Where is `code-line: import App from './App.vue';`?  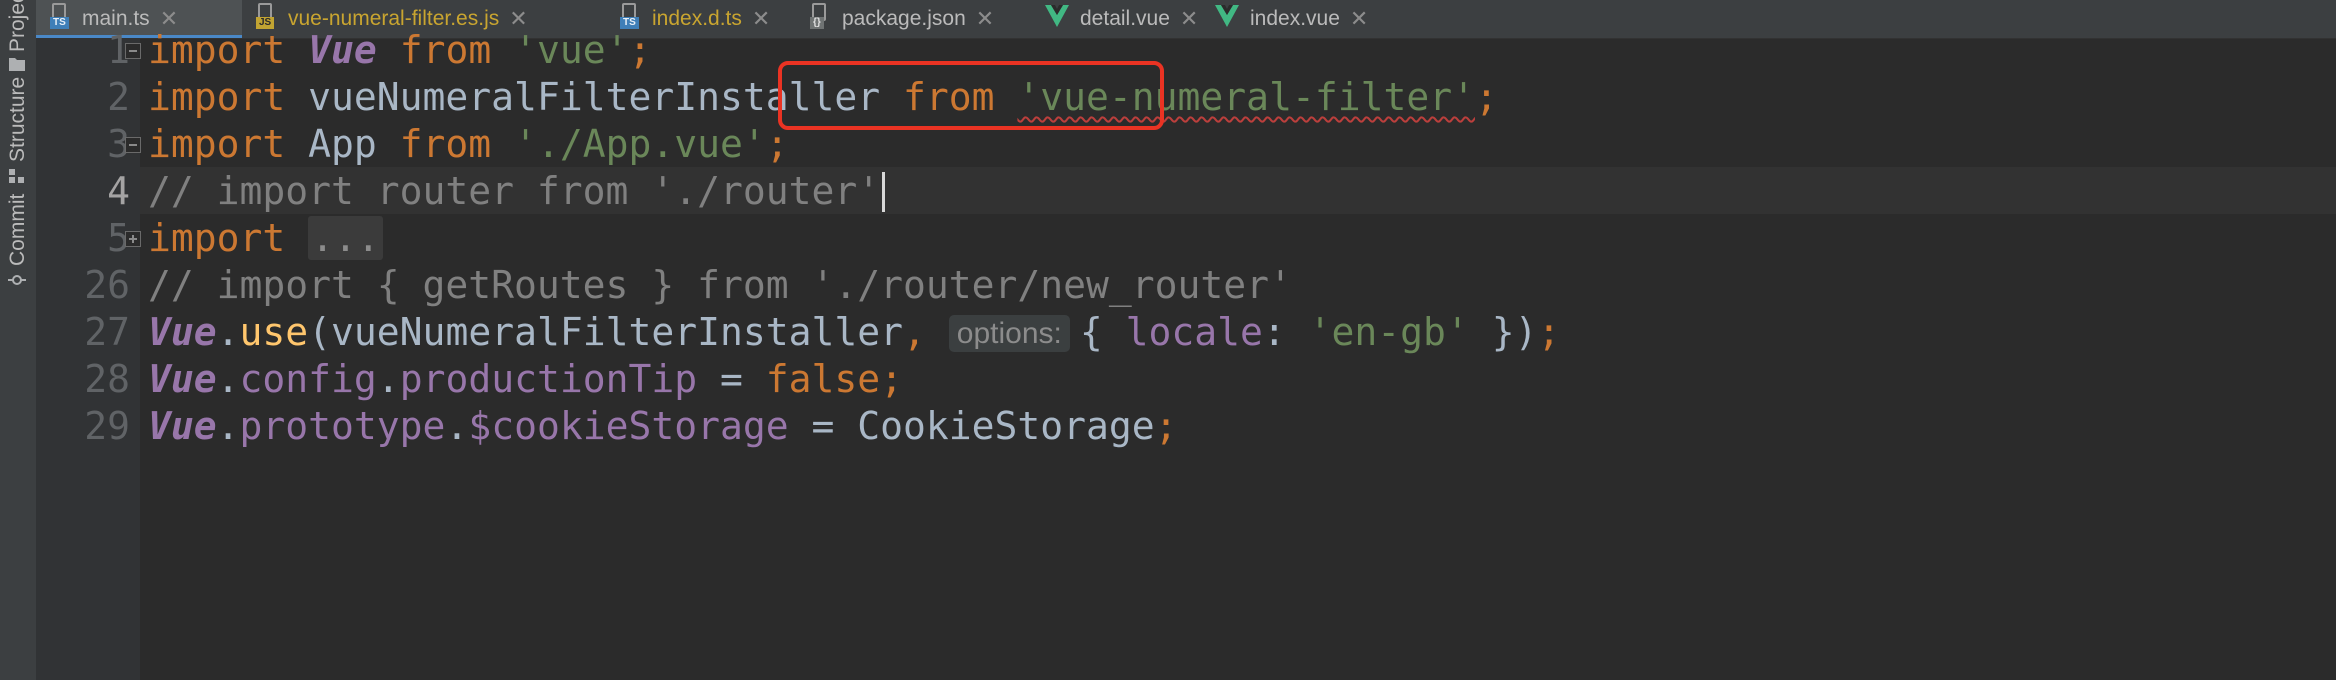 code-line: import App from './App.vue'; is located at coordinates (468, 144).